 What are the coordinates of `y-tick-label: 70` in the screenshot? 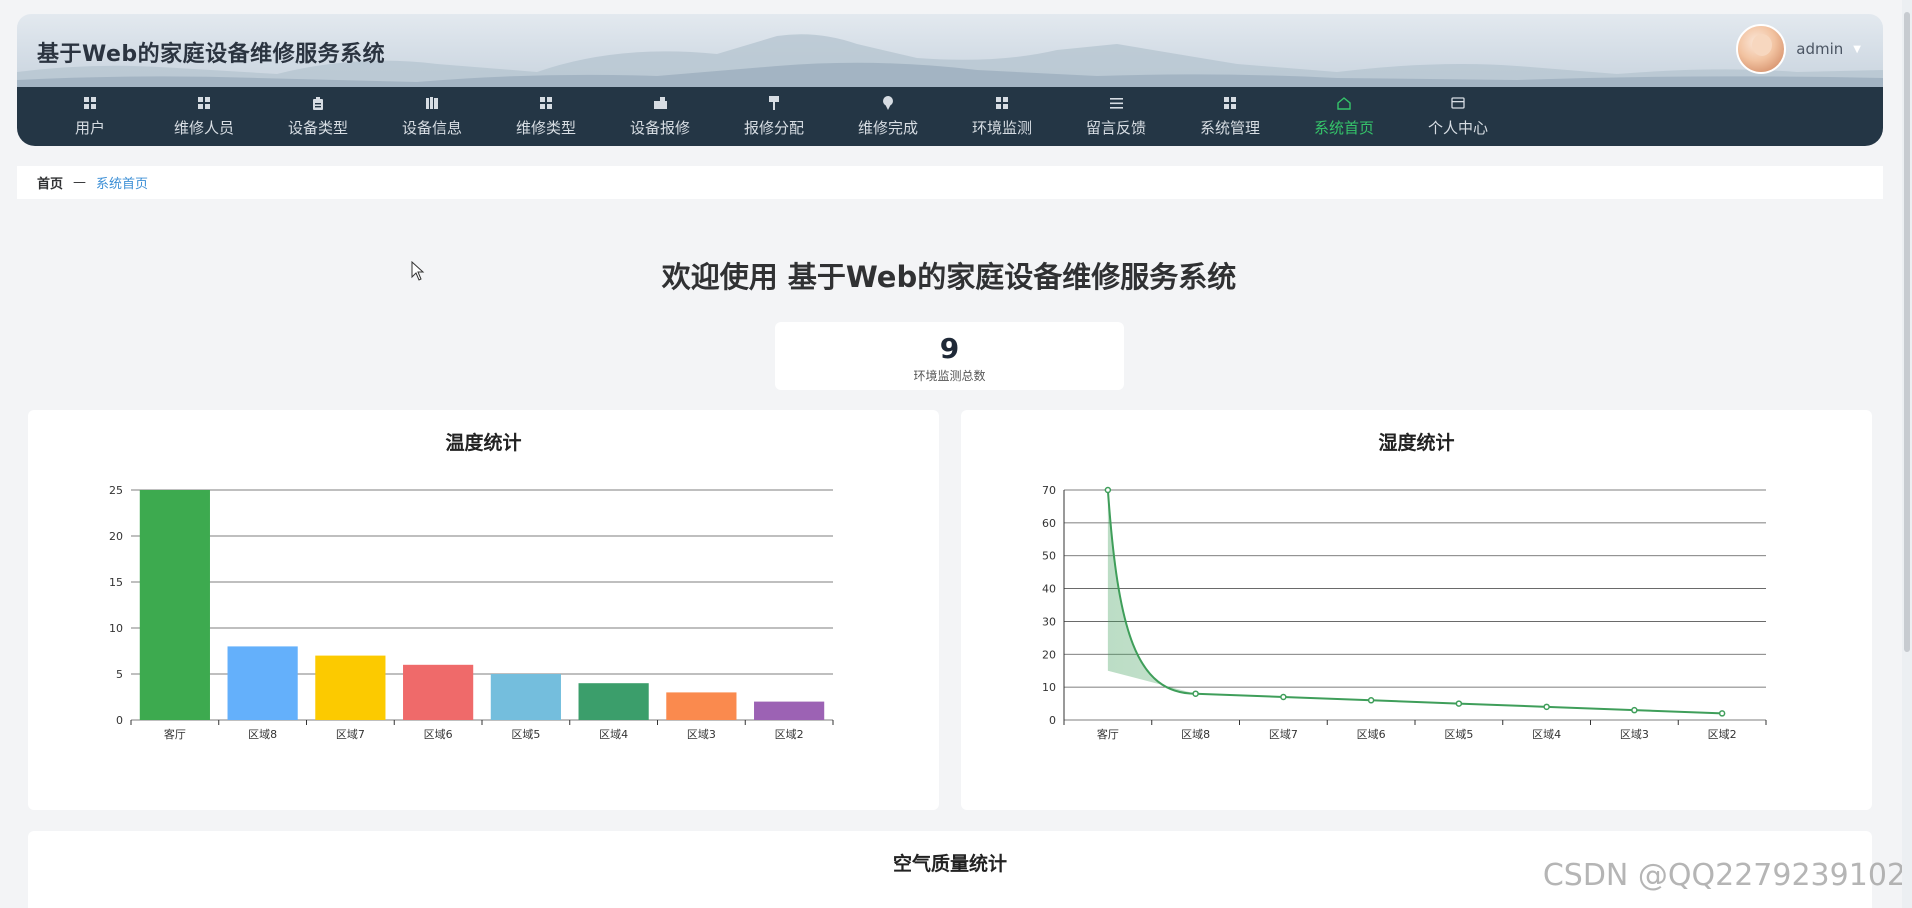 It's located at (1049, 490).